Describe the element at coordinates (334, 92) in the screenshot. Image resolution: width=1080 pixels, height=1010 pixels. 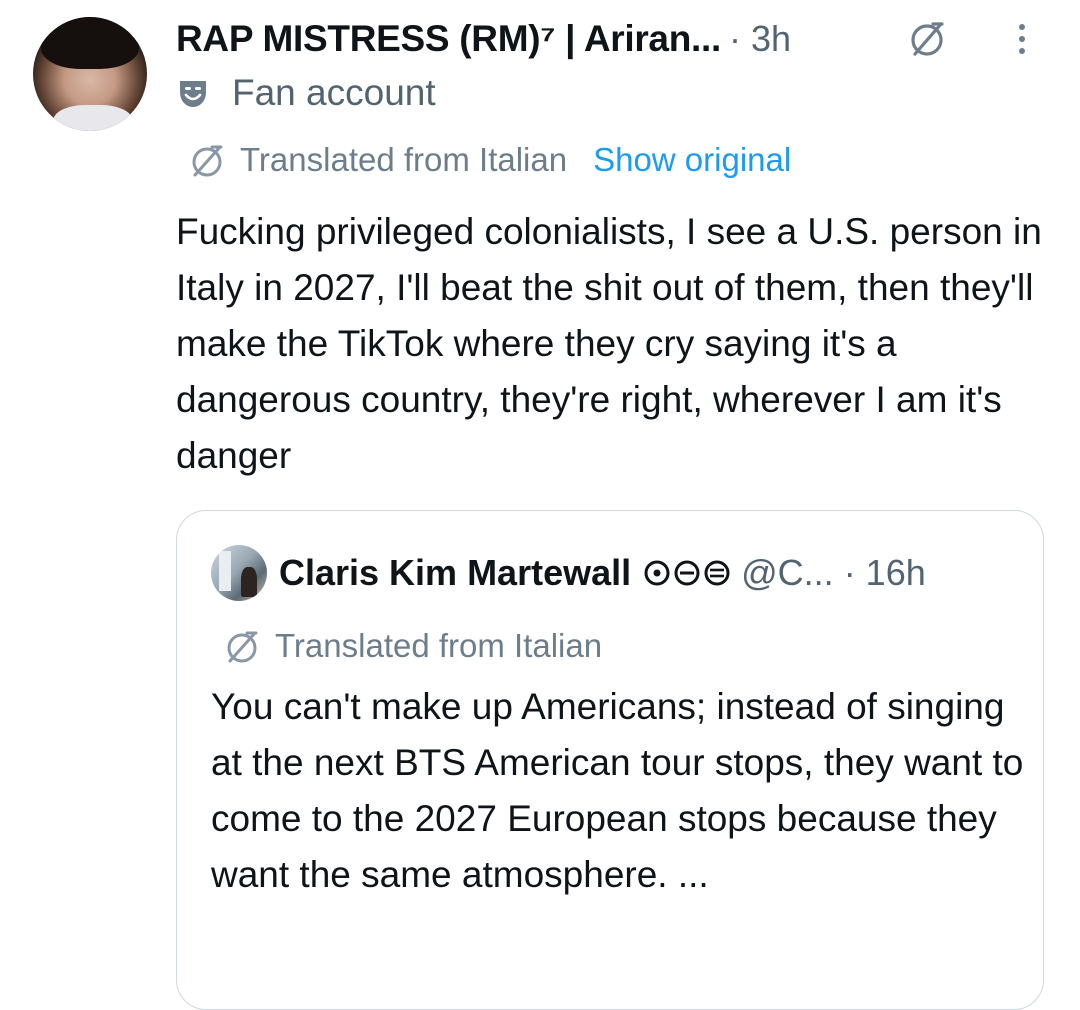
I see `badge-label: Fan account` at that location.